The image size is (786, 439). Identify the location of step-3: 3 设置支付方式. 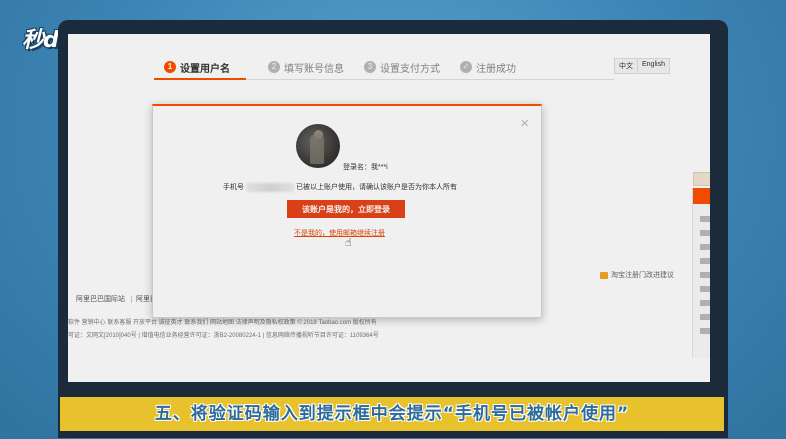
(402, 67).